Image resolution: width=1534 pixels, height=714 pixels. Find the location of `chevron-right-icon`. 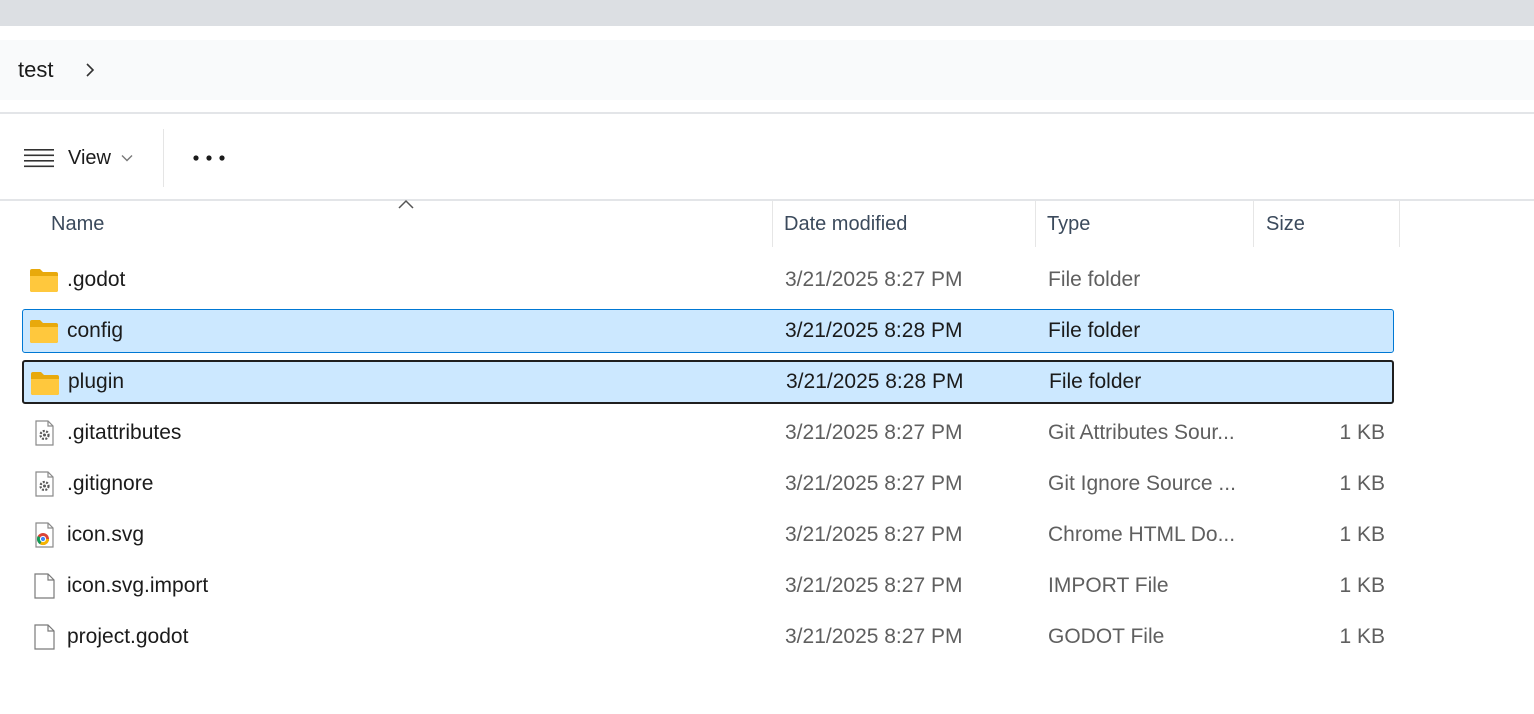

chevron-right-icon is located at coordinates (90, 70).